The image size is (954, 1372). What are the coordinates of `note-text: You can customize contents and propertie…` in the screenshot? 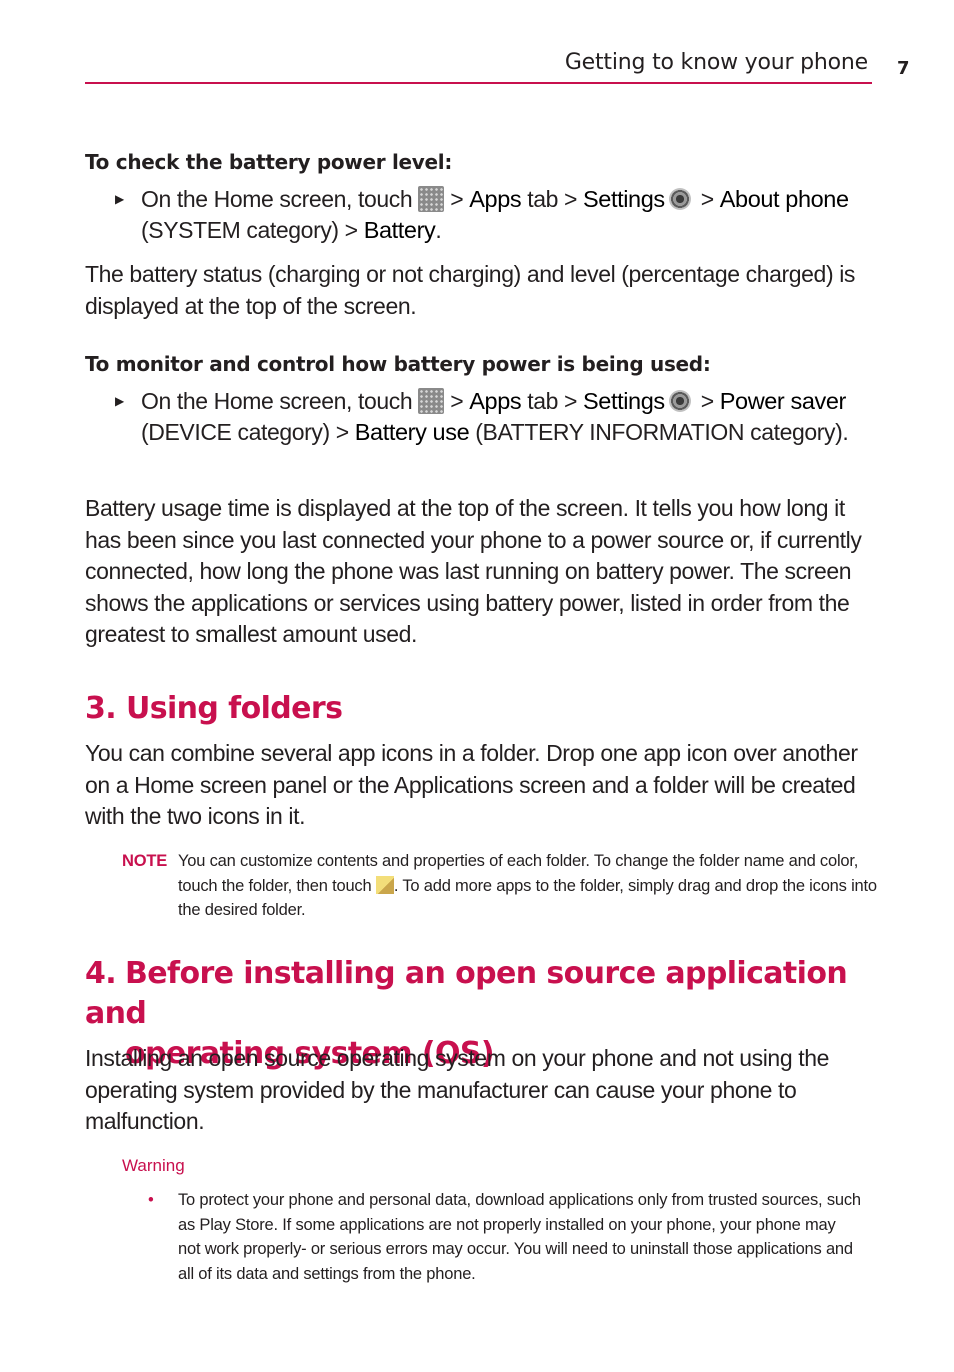 It's located at (530, 886).